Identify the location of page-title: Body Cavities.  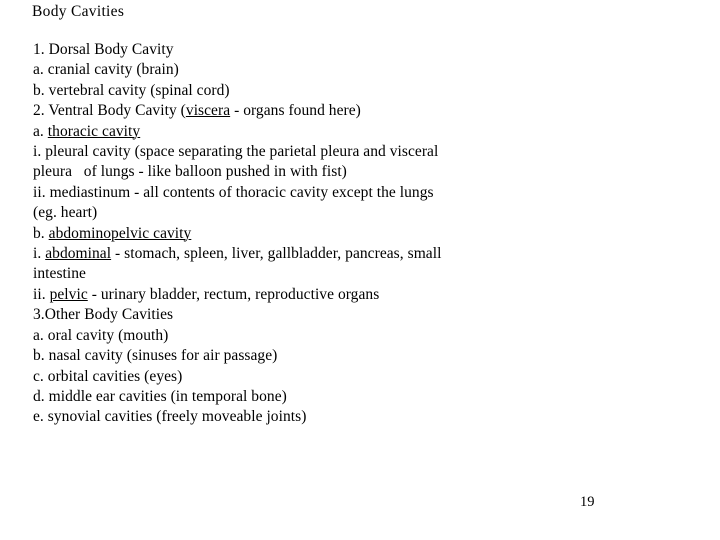
(78, 11).